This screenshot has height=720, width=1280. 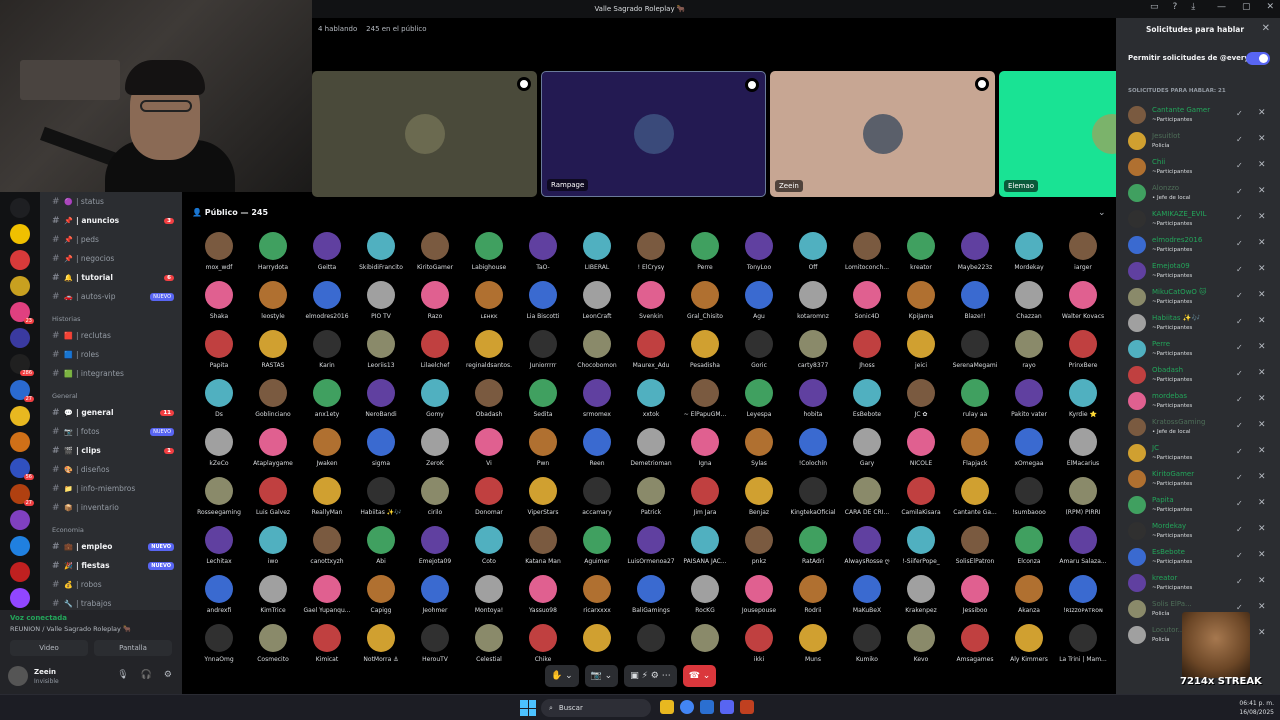 I want to click on channel-item: # 🔔 | tutorial 6, so click(x=111, y=277).